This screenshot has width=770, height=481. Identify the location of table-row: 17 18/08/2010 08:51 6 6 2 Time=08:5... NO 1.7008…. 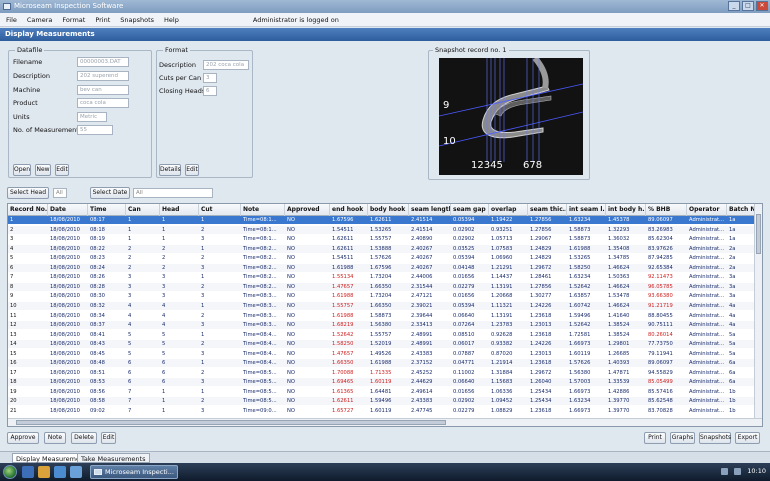
(382, 373).